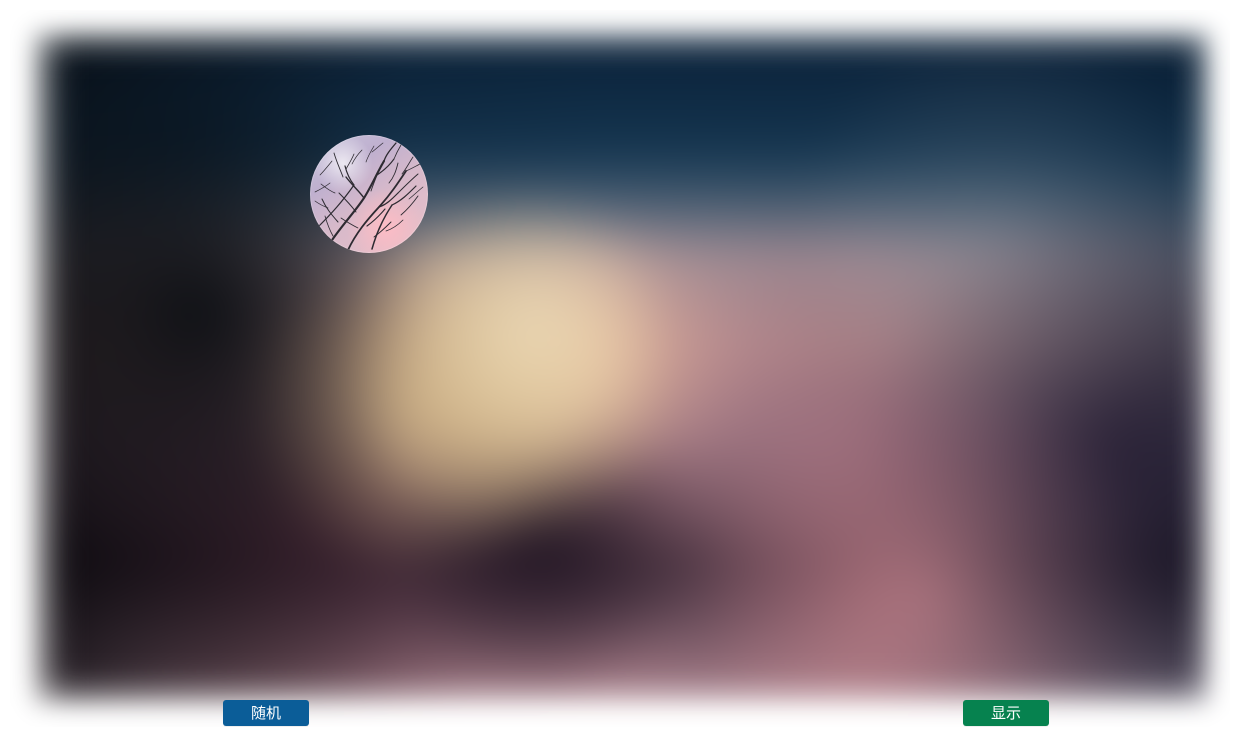  I want to click on random-button: 随机, so click(266, 713).